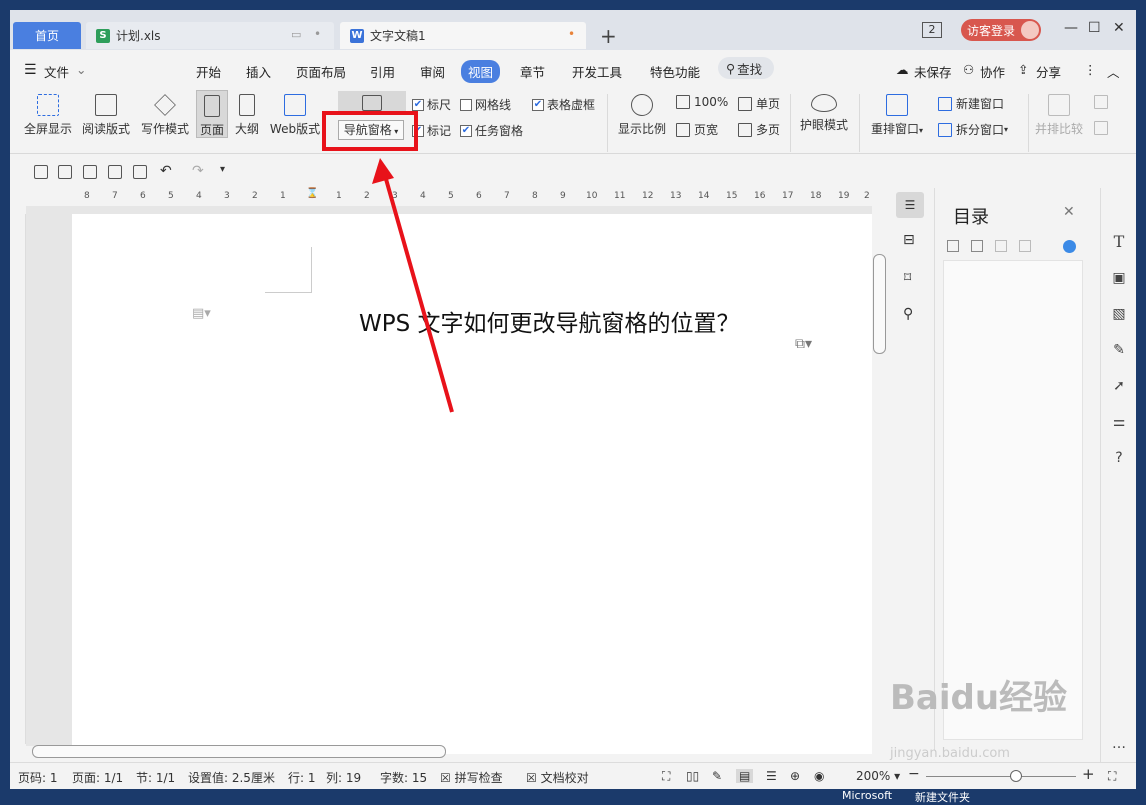  Describe the element at coordinates (692, 776) in the screenshot. I see `read-view-icon: ▯▯` at that location.